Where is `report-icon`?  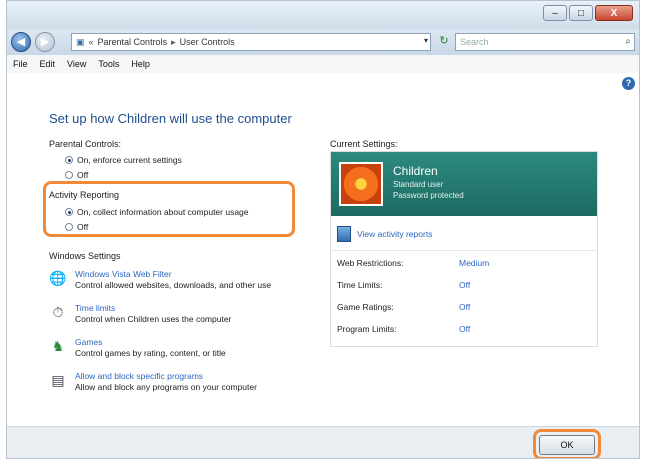
report-icon is located at coordinates (344, 234).